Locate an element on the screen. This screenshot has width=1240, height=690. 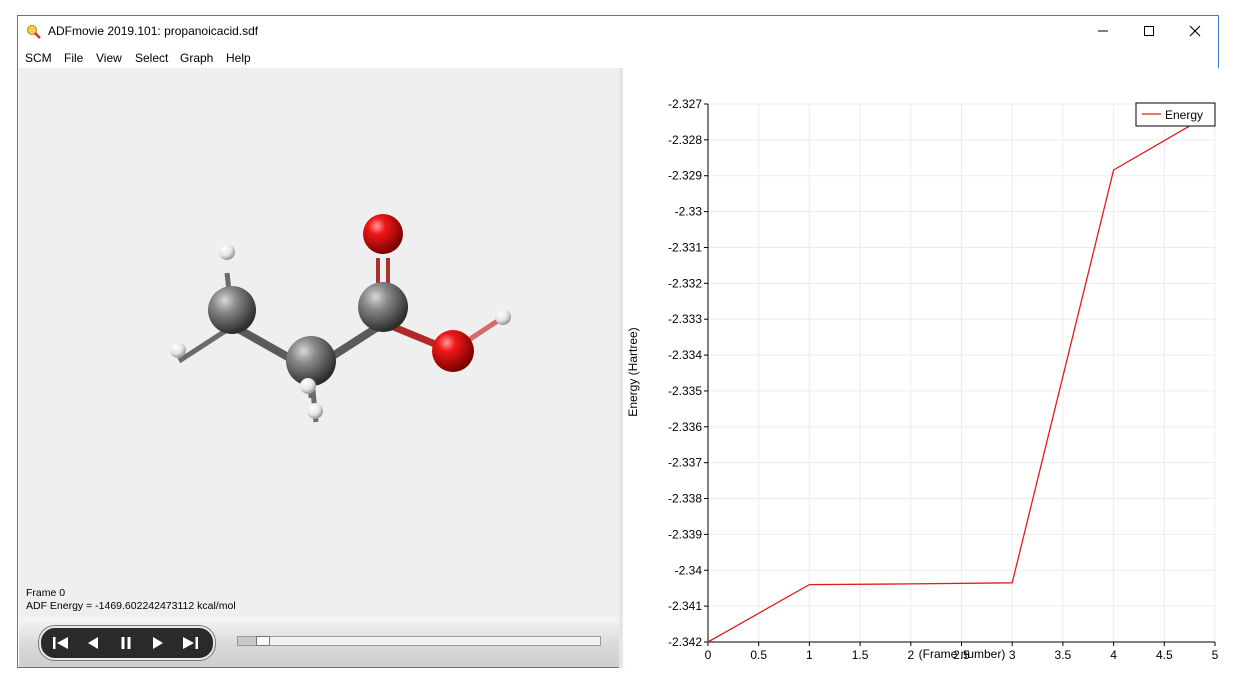
menu-scm: SCM is located at coordinates (38, 58).